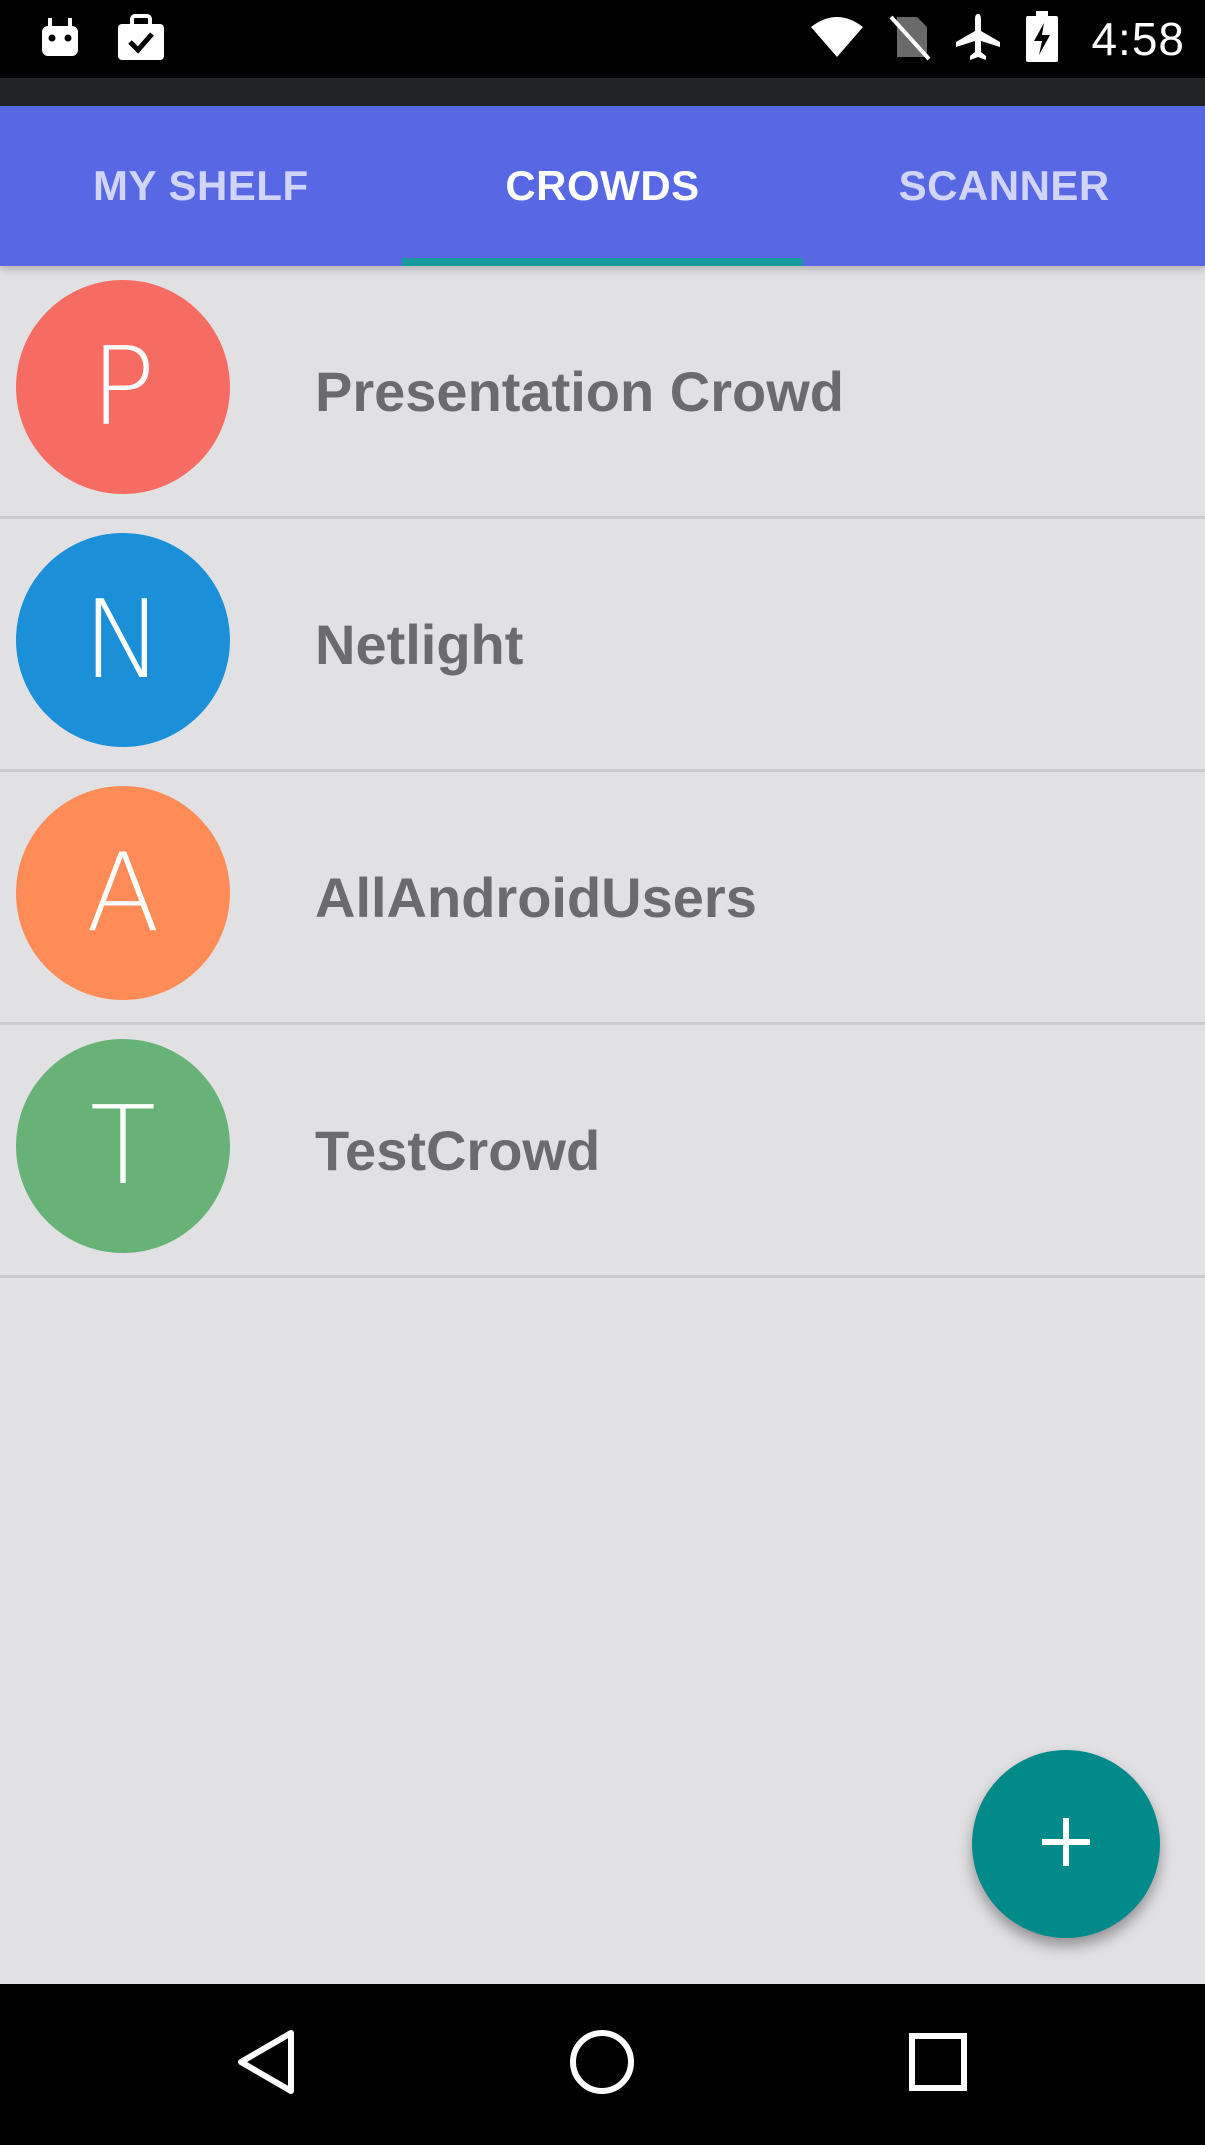 This screenshot has width=1205, height=2145. I want to click on crowd-name: AllAndroidUsers, so click(536, 897).